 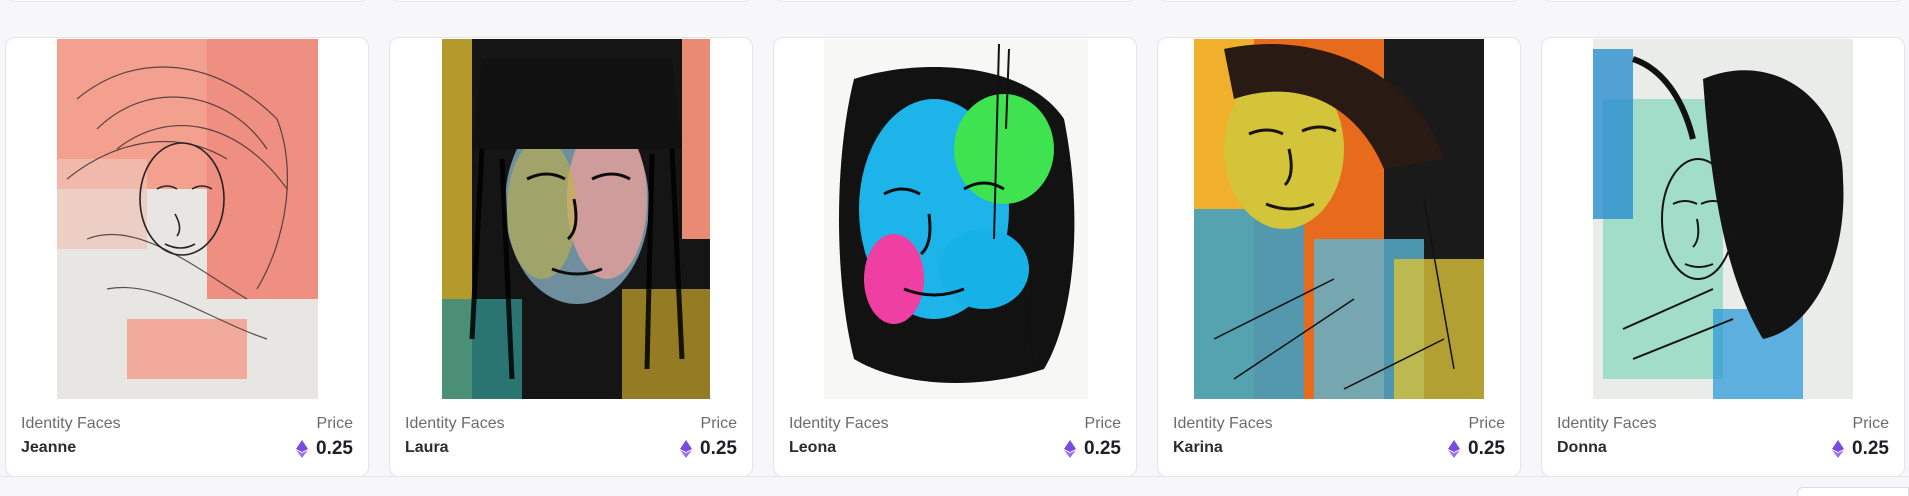 I want to click on section-divider, so click(x=954, y=476).